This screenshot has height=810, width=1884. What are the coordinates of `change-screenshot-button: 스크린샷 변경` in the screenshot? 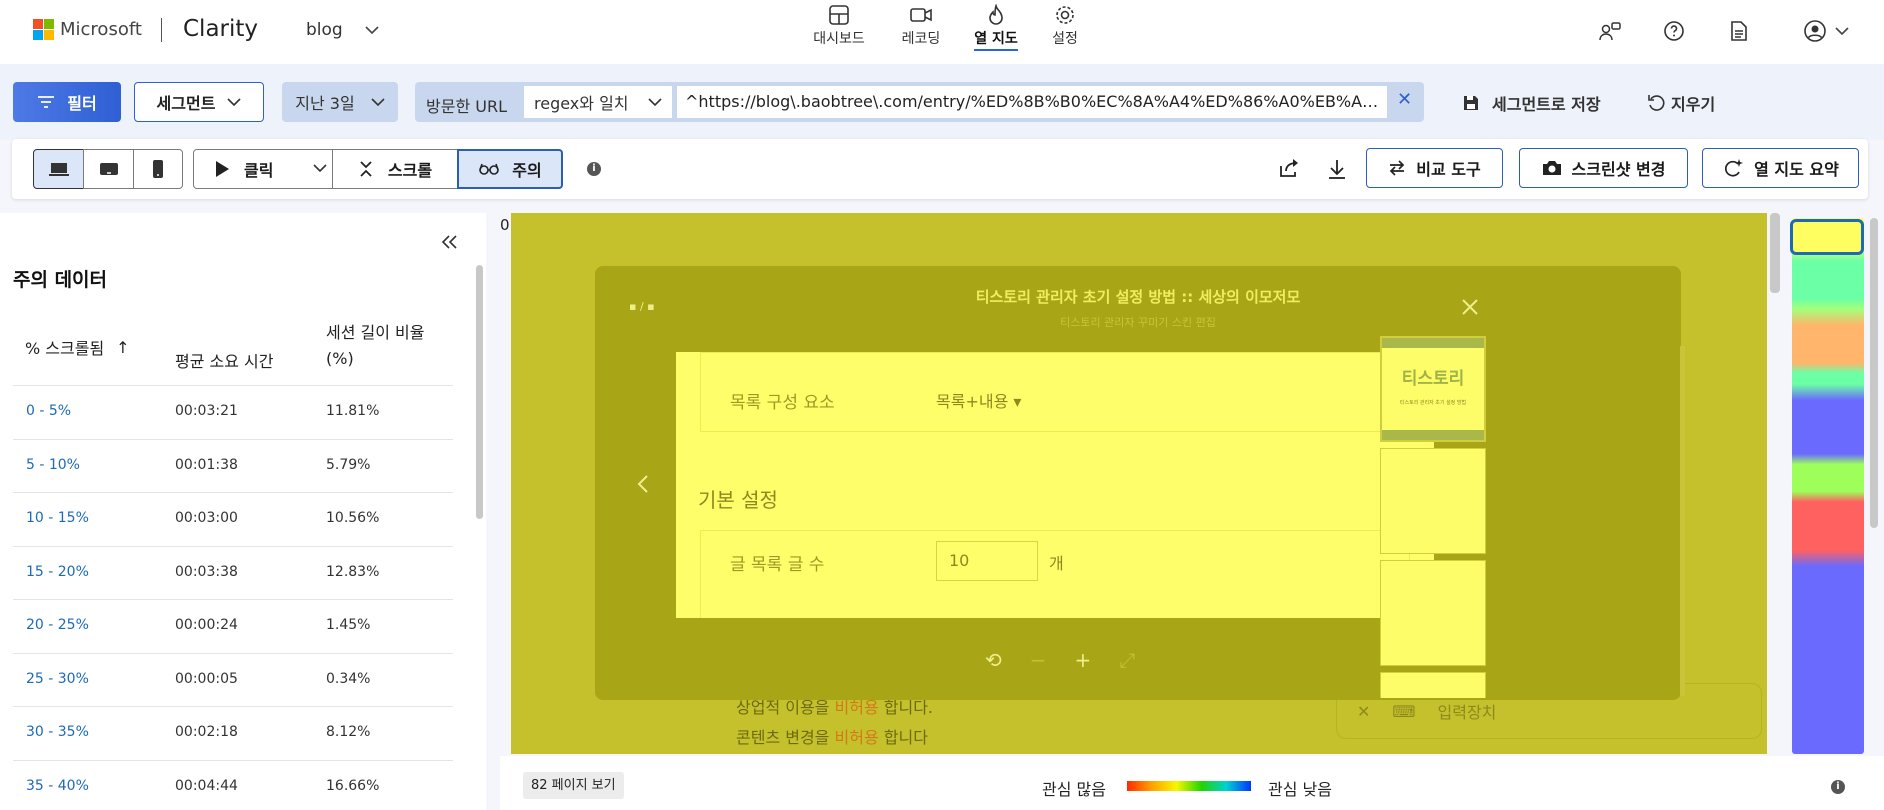 It's located at (1603, 168).